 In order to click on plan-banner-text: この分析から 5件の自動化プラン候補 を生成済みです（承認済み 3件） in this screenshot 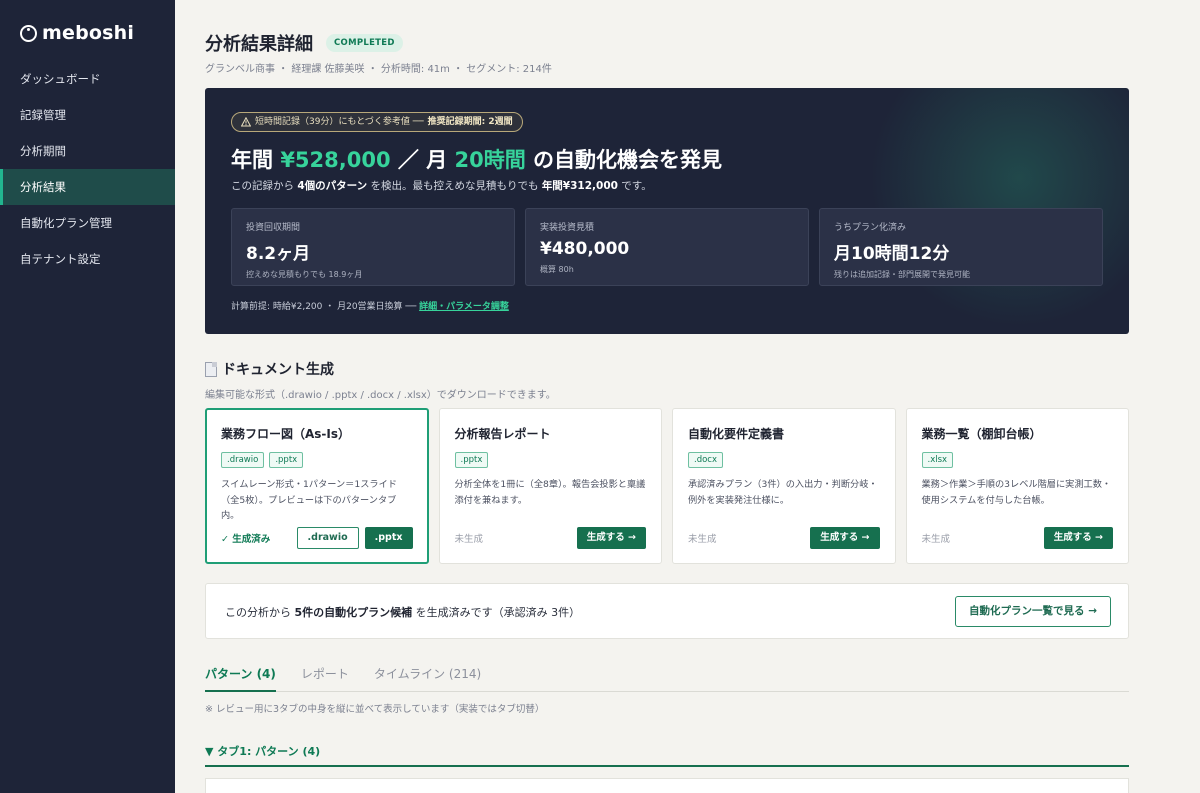, I will do `click(402, 612)`.